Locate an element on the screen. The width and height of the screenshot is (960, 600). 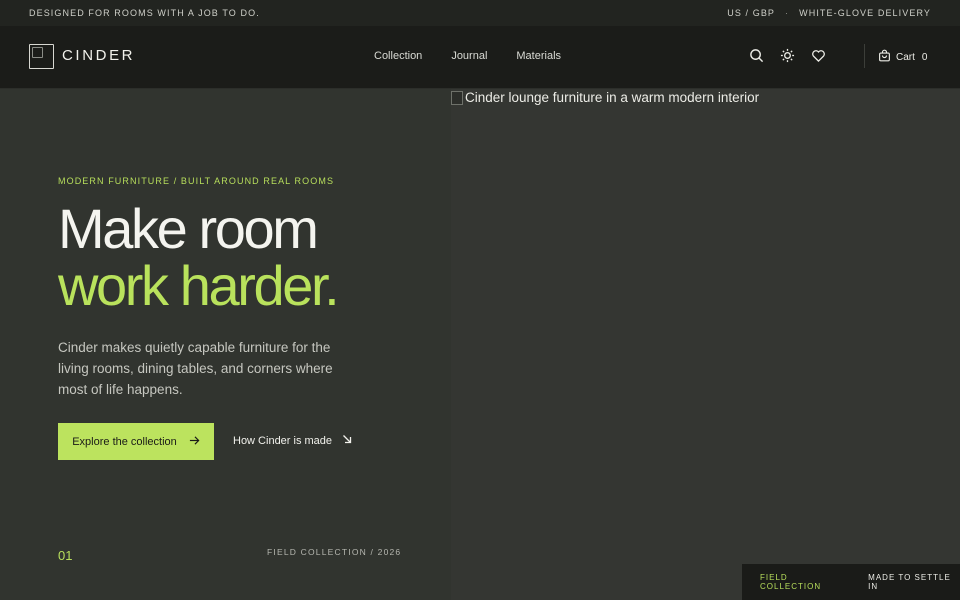
arrow-right-icon is located at coordinates (194, 442).